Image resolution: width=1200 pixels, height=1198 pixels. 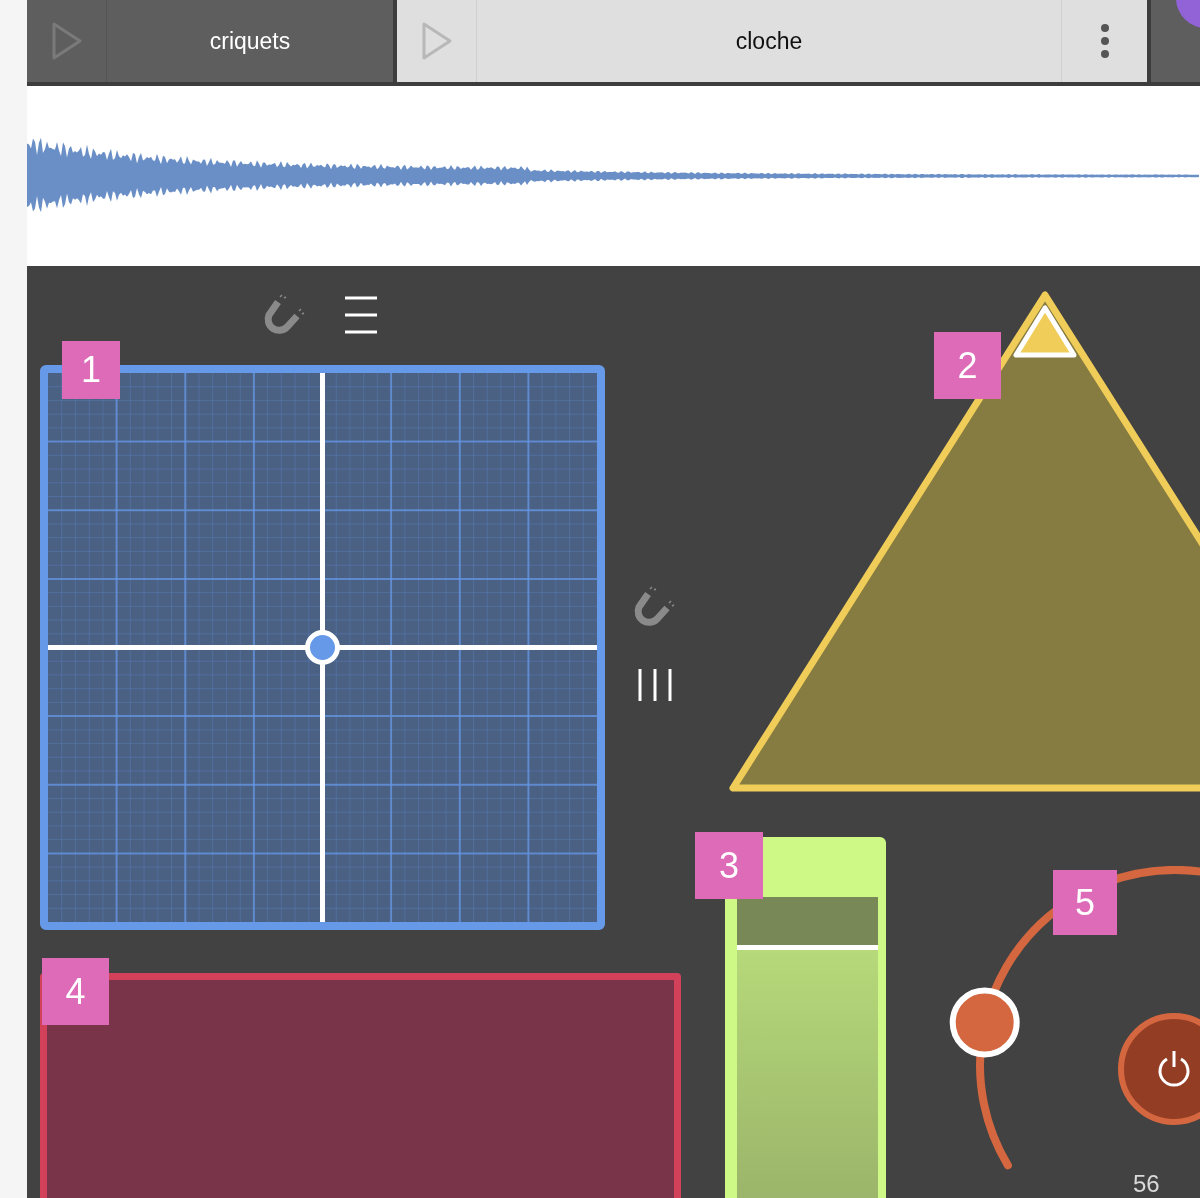 I want to click on badge: 3, so click(x=729, y=865).